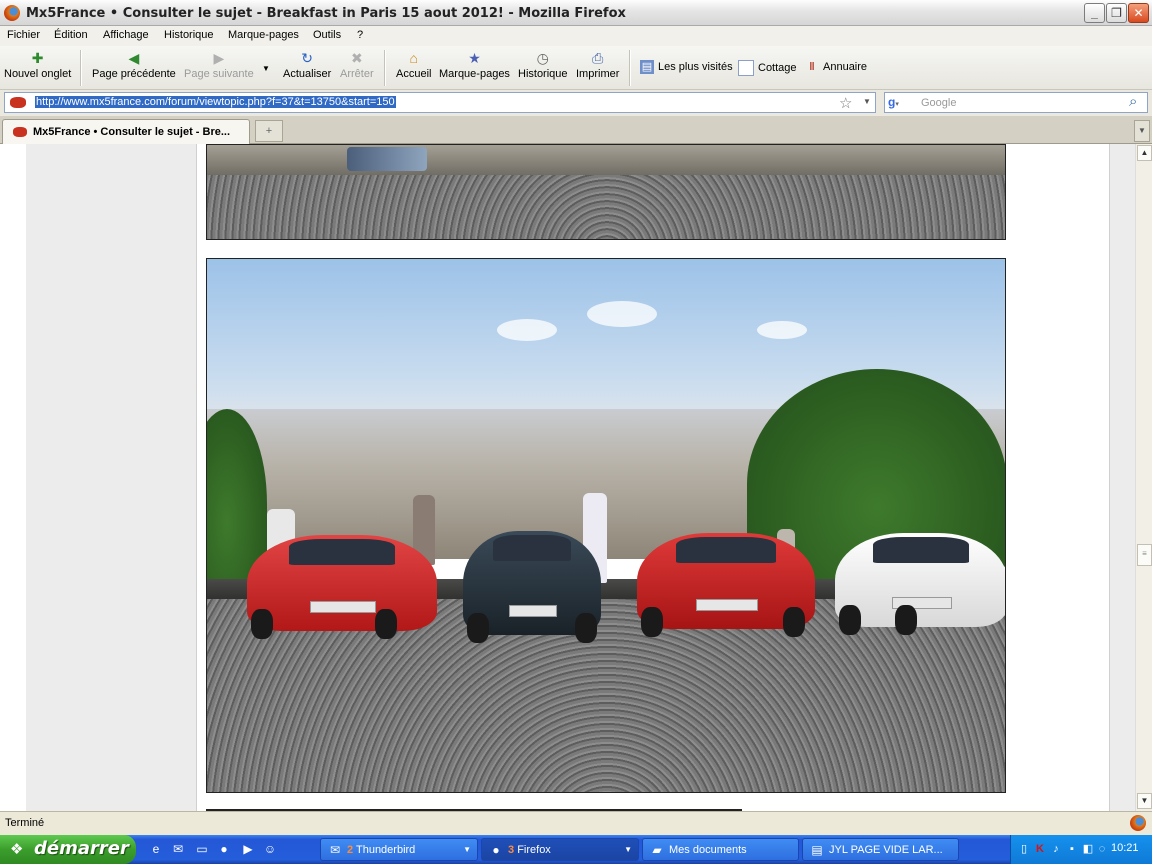  Describe the element at coordinates (385, 850) in the screenshot. I see `task-label: Thunderbird` at that location.